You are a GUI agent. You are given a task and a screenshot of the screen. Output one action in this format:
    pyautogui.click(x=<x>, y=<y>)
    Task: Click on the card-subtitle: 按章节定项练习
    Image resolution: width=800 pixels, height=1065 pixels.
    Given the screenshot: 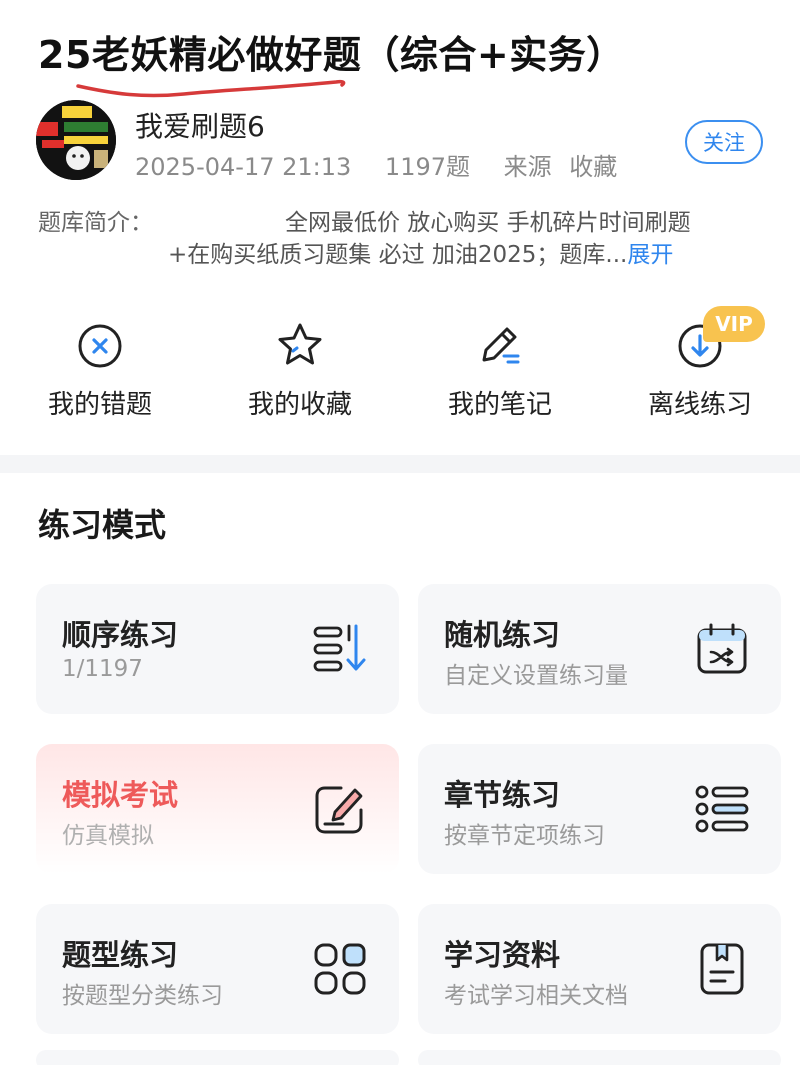 What is the action you would take?
    pyautogui.click(x=524, y=836)
    